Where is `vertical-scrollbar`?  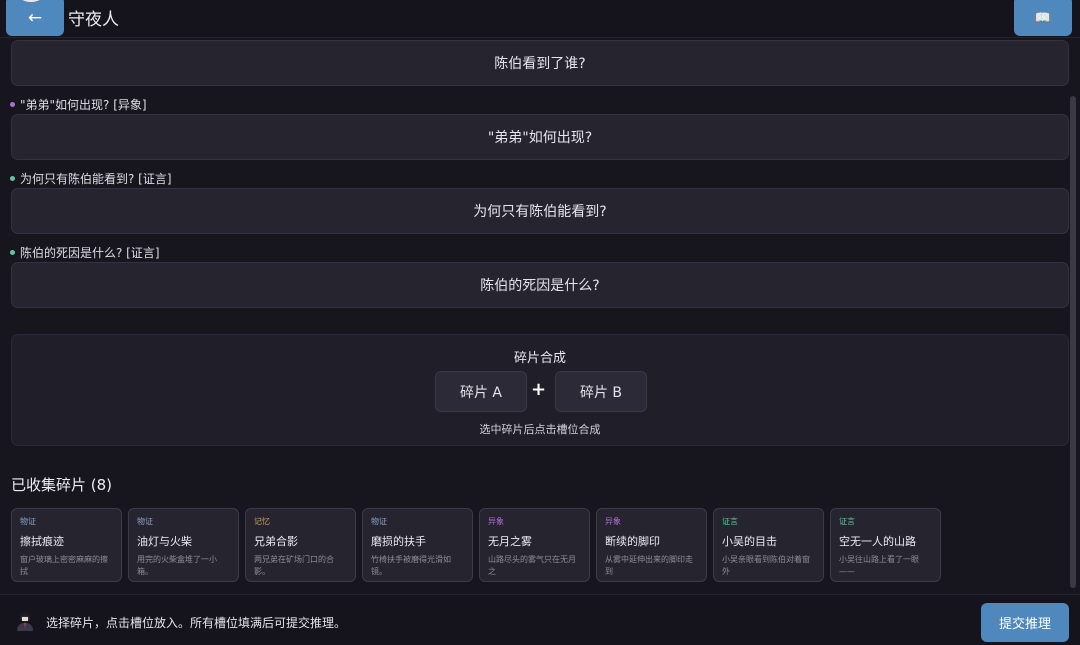 vertical-scrollbar is located at coordinates (1073, 342).